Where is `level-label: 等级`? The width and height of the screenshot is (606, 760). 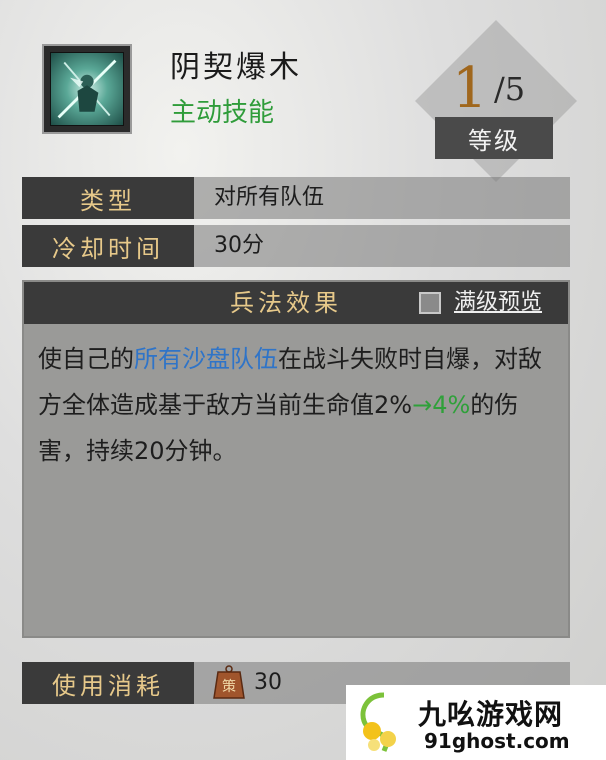 level-label: 等级 is located at coordinates (494, 138).